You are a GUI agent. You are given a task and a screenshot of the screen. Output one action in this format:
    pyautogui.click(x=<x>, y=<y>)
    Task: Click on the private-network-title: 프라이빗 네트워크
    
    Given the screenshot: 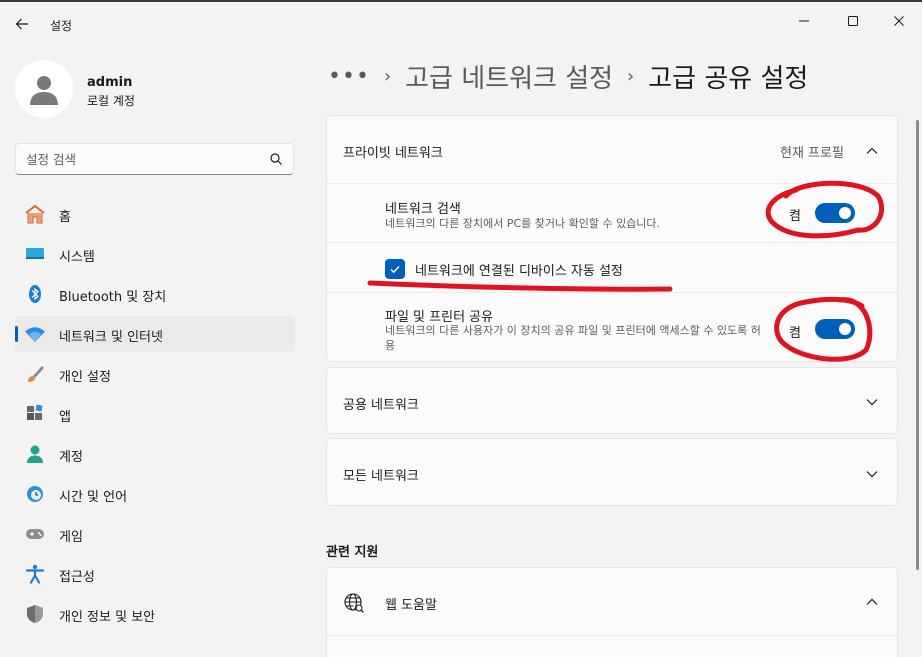 What is the action you would take?
    pyautogui.click(x=393, y=153)
    